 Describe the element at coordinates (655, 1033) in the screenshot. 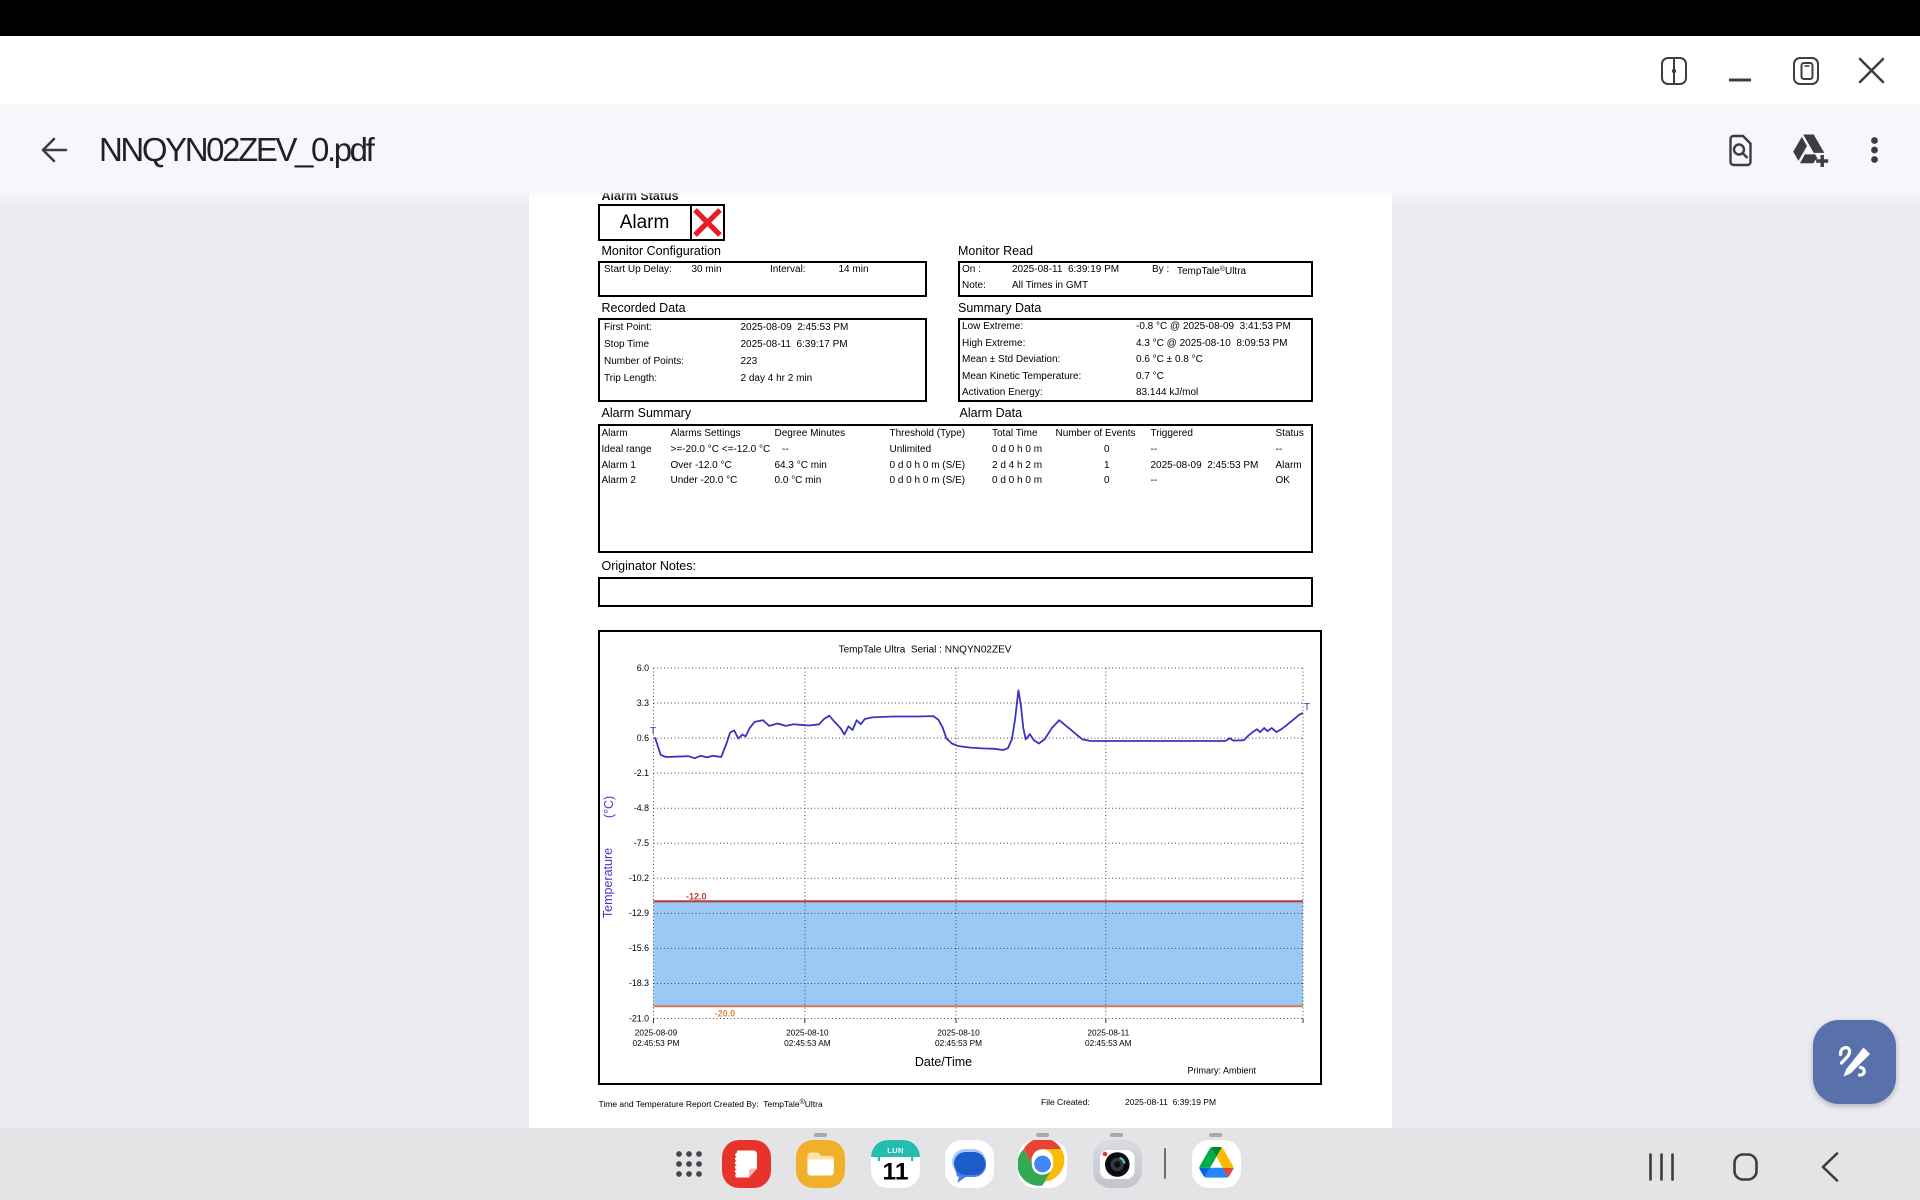

I see `svg-text: 2025-08-09` at that location.